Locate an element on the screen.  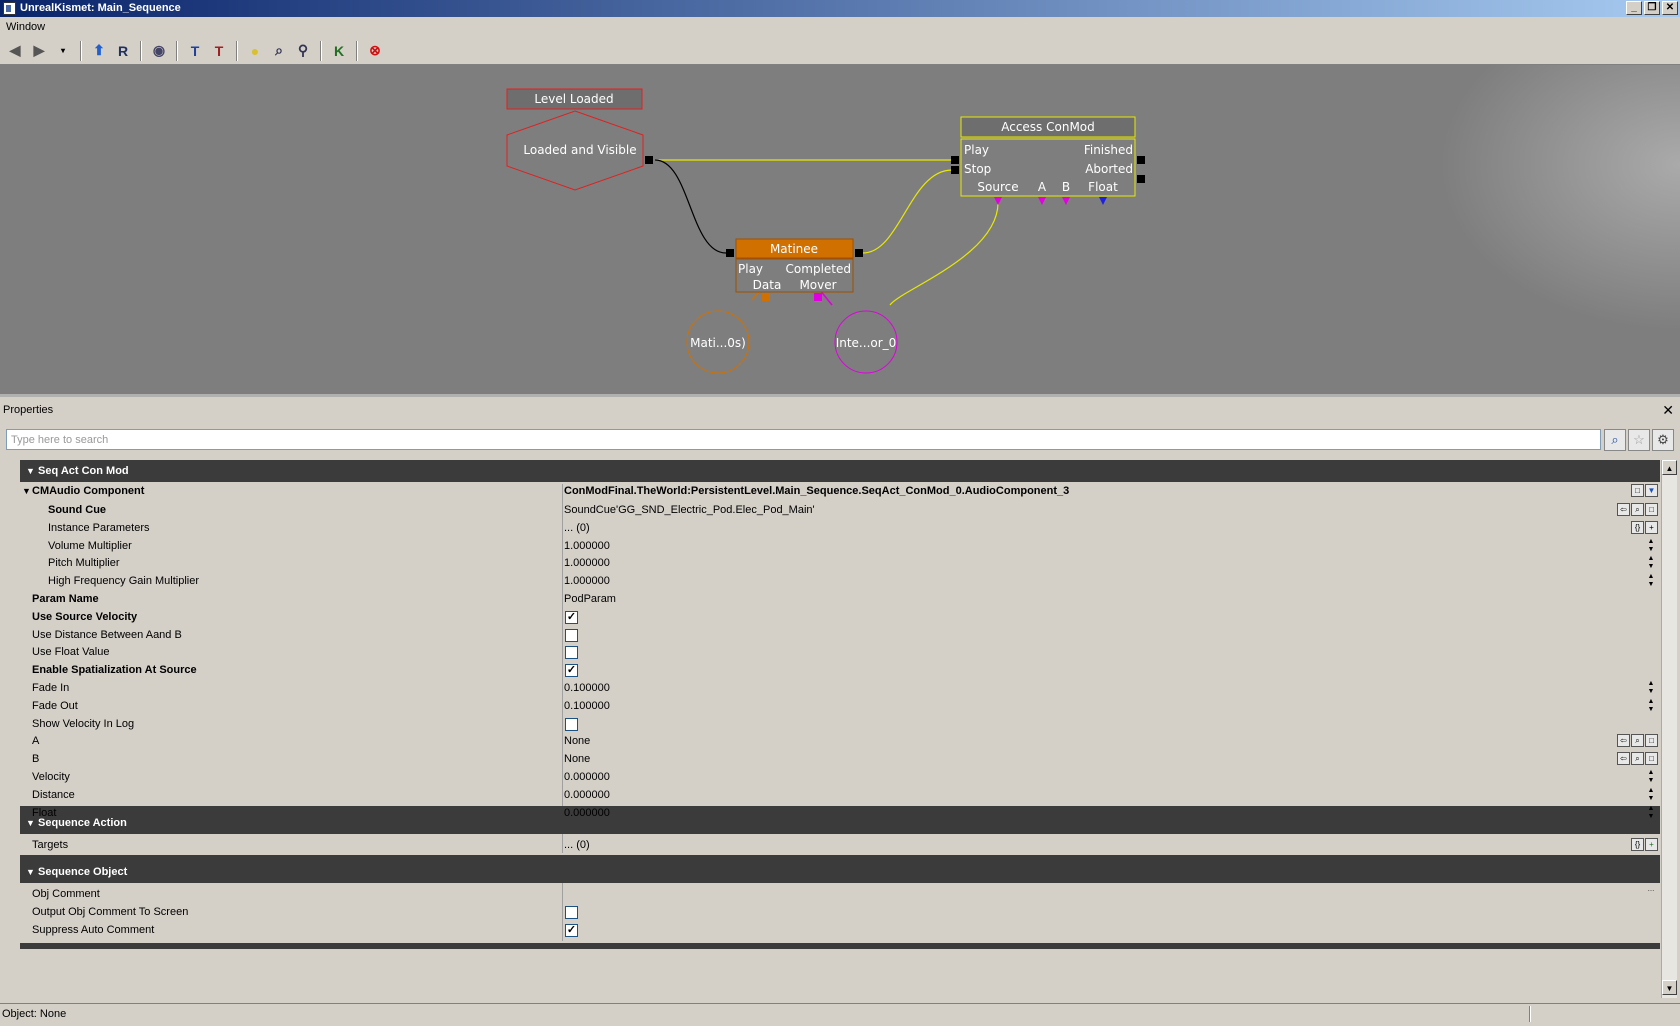
property-row: Instance Parameters ... (0) {} + is located at coordinates (840, 528).